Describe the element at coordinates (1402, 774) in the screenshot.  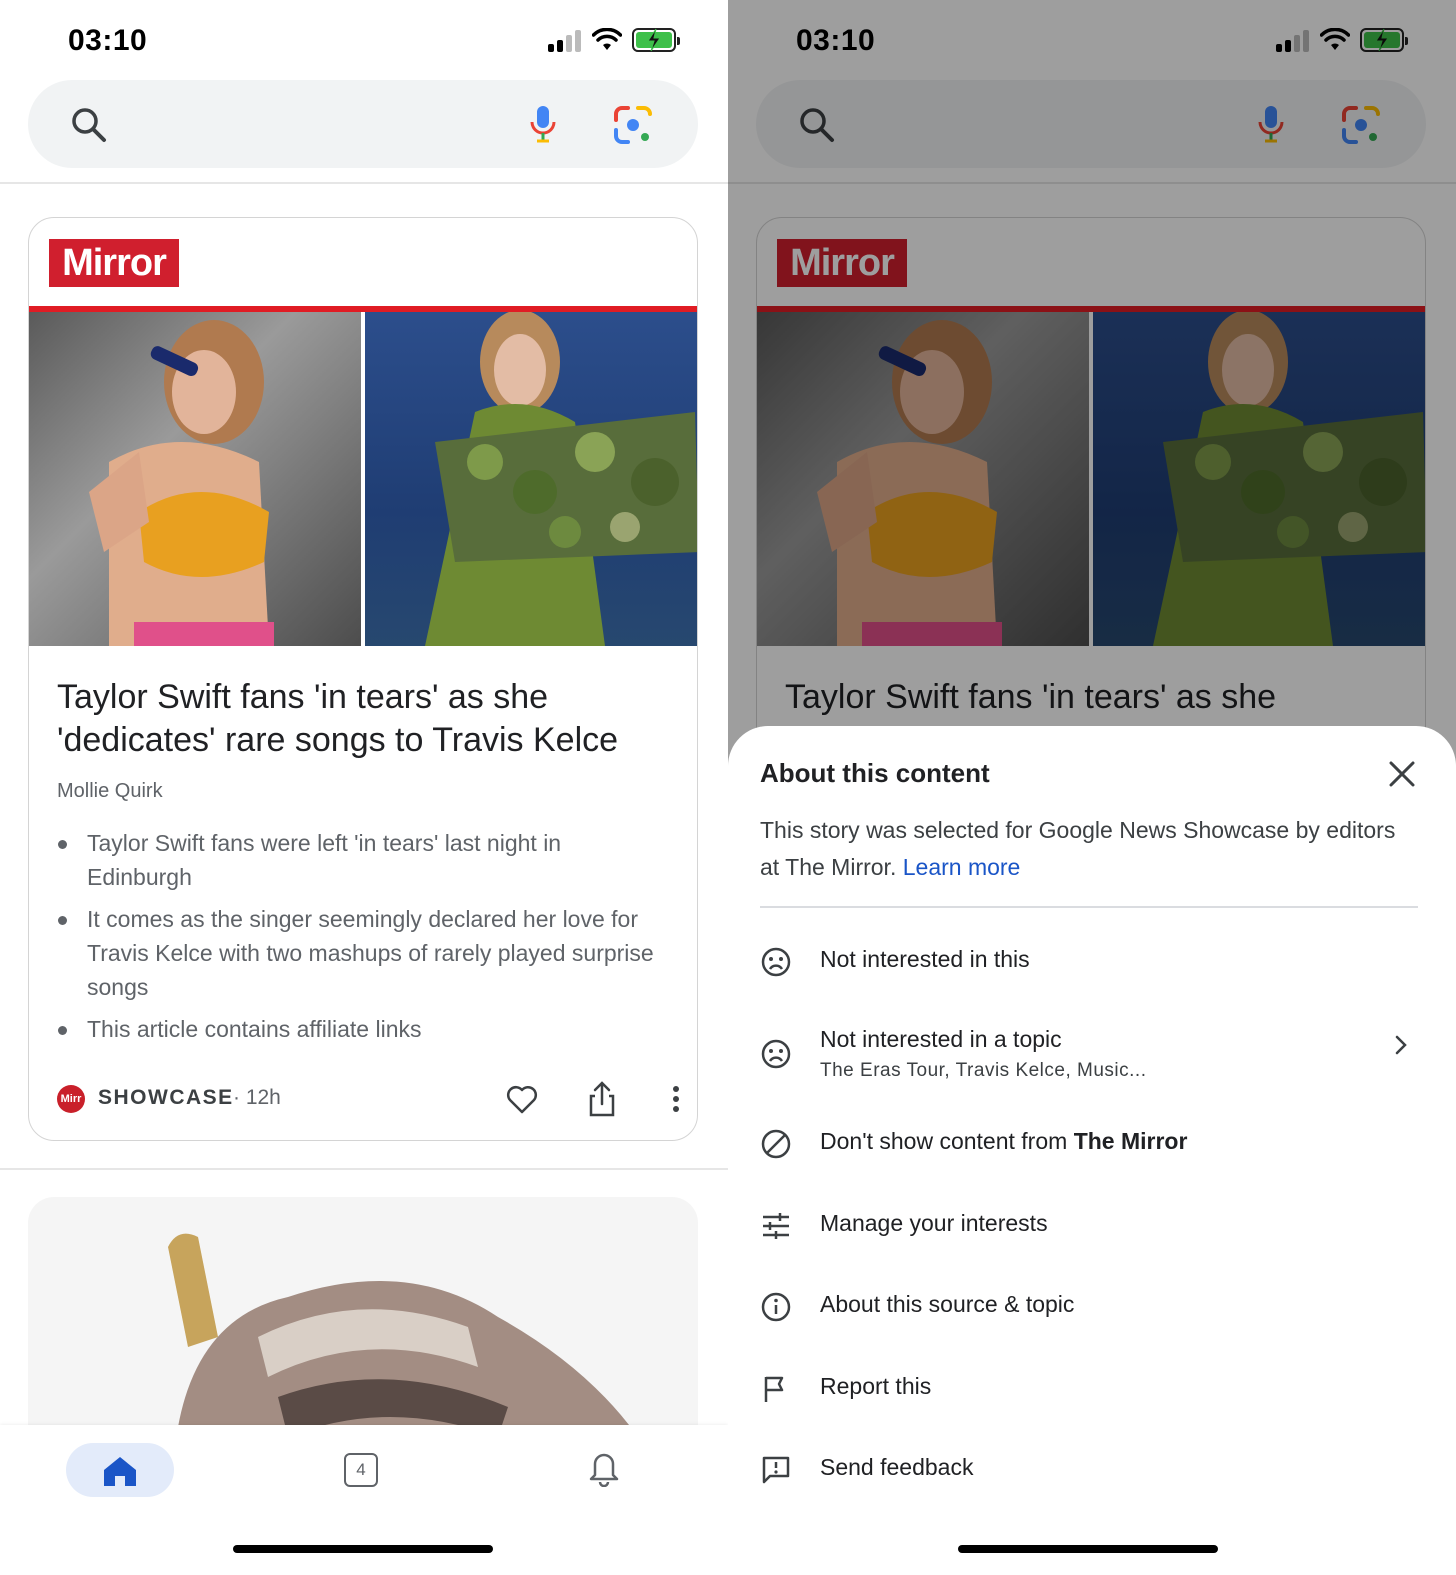
I see `close-icon` at that location.